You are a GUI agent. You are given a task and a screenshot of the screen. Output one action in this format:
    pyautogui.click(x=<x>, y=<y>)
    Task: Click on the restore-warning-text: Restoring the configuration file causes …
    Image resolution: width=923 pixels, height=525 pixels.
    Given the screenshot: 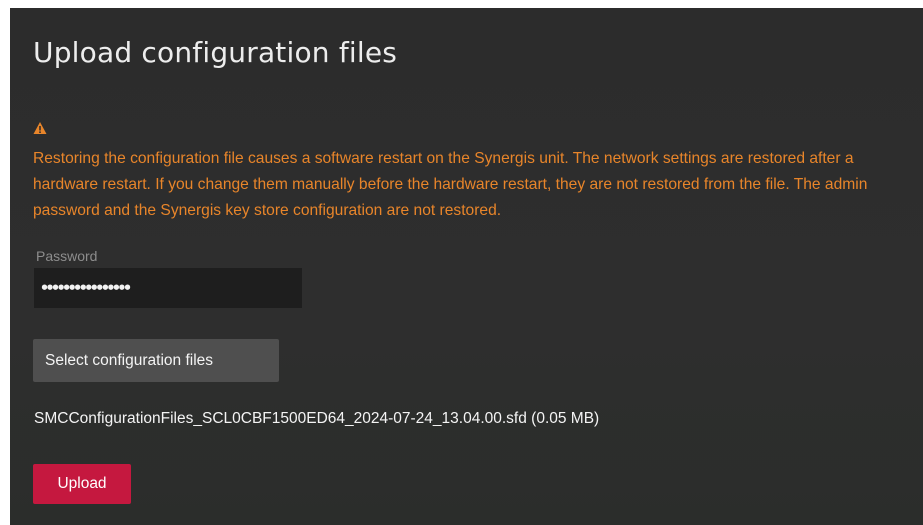 What is the action you would take?
    pyautogui.click(x=450, y=184)
    